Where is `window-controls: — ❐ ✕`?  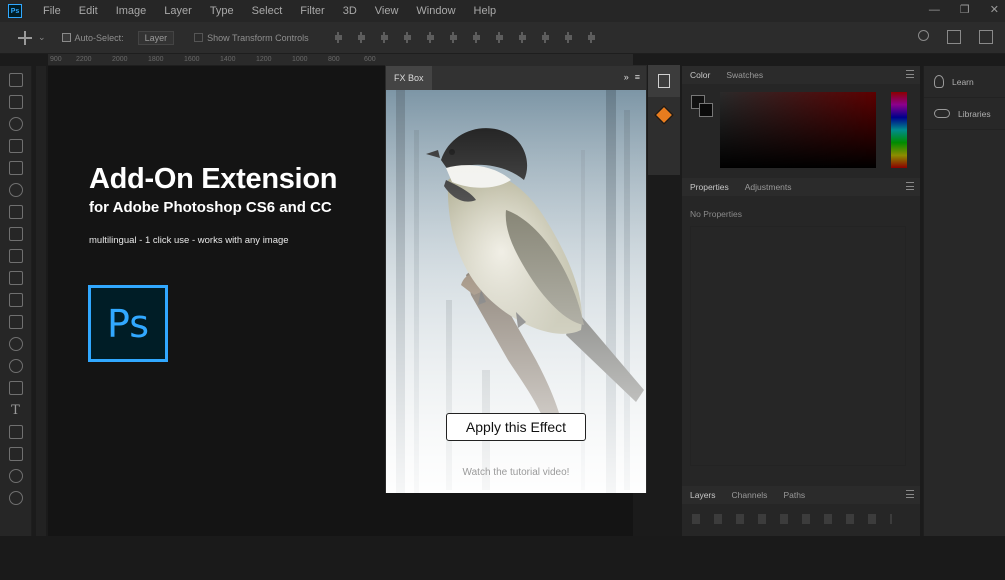 window-controls: — ❐ ✕ is located at coordinates (964, 10).